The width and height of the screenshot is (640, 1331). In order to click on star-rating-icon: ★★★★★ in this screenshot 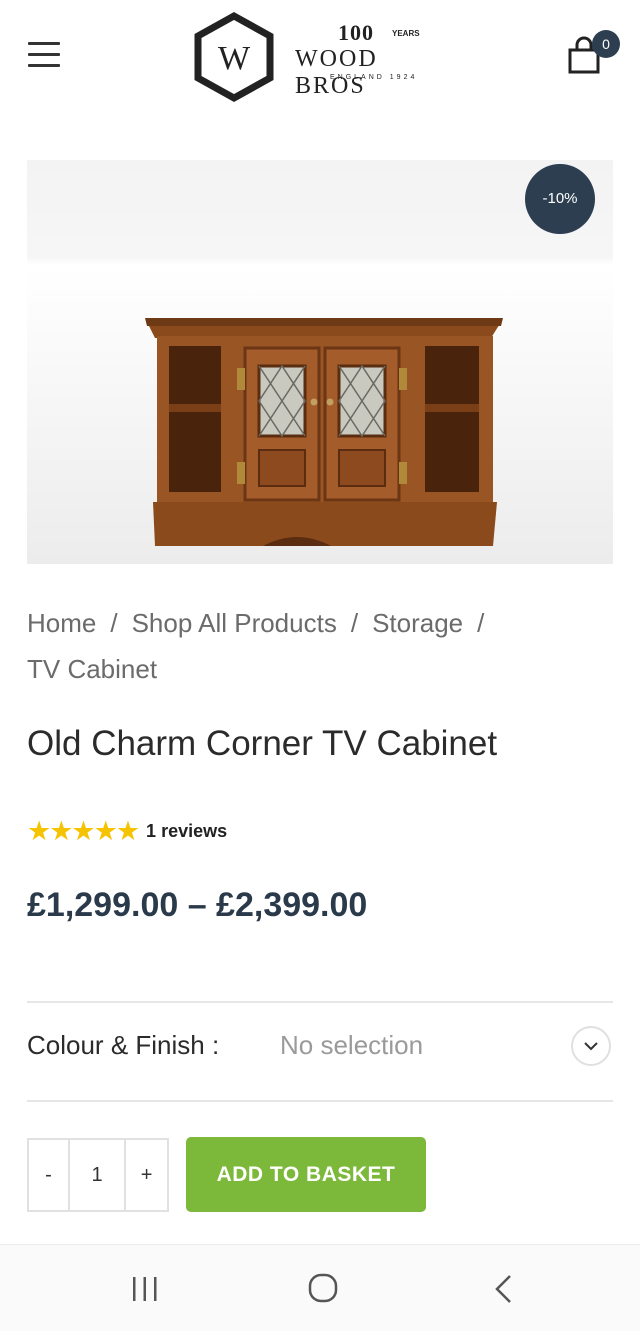, I will do `click(83, 830)`.